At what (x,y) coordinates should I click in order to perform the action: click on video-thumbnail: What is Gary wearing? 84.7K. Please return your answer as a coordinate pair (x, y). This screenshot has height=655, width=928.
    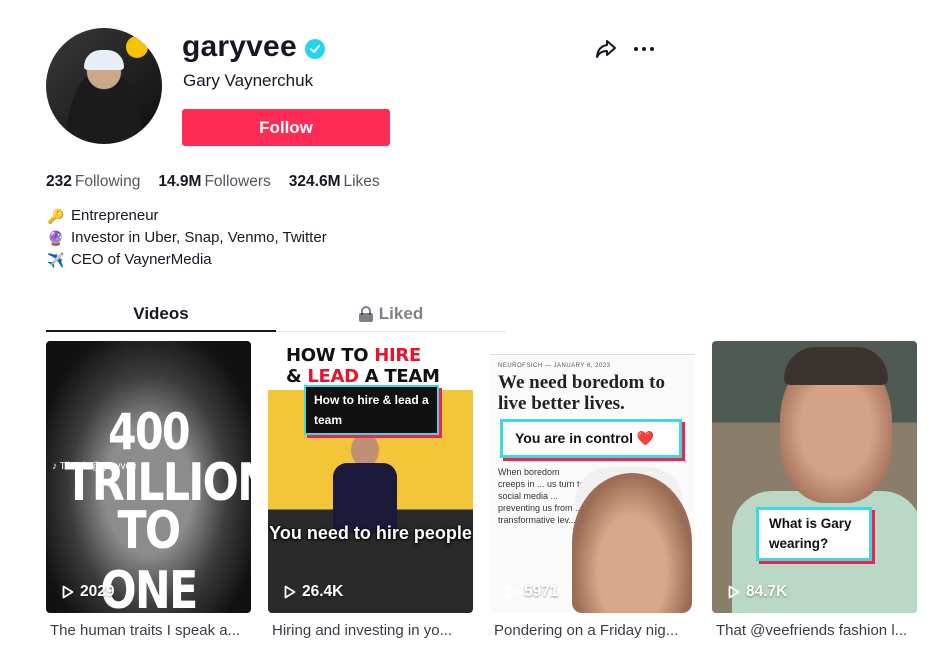
    Looking at the image, I should click on (814, 477).